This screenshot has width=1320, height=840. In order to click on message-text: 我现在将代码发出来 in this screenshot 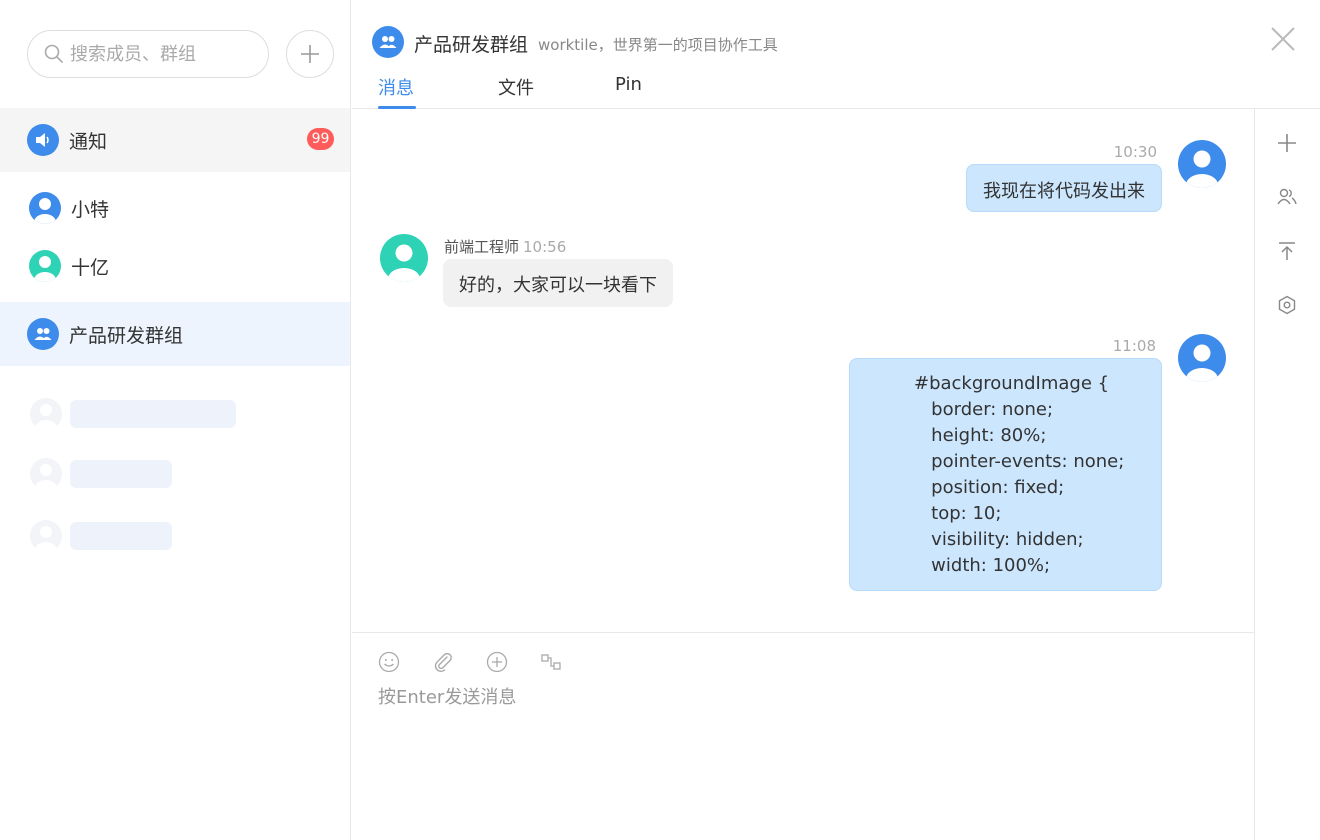, I will do `click(1064, 191)`.